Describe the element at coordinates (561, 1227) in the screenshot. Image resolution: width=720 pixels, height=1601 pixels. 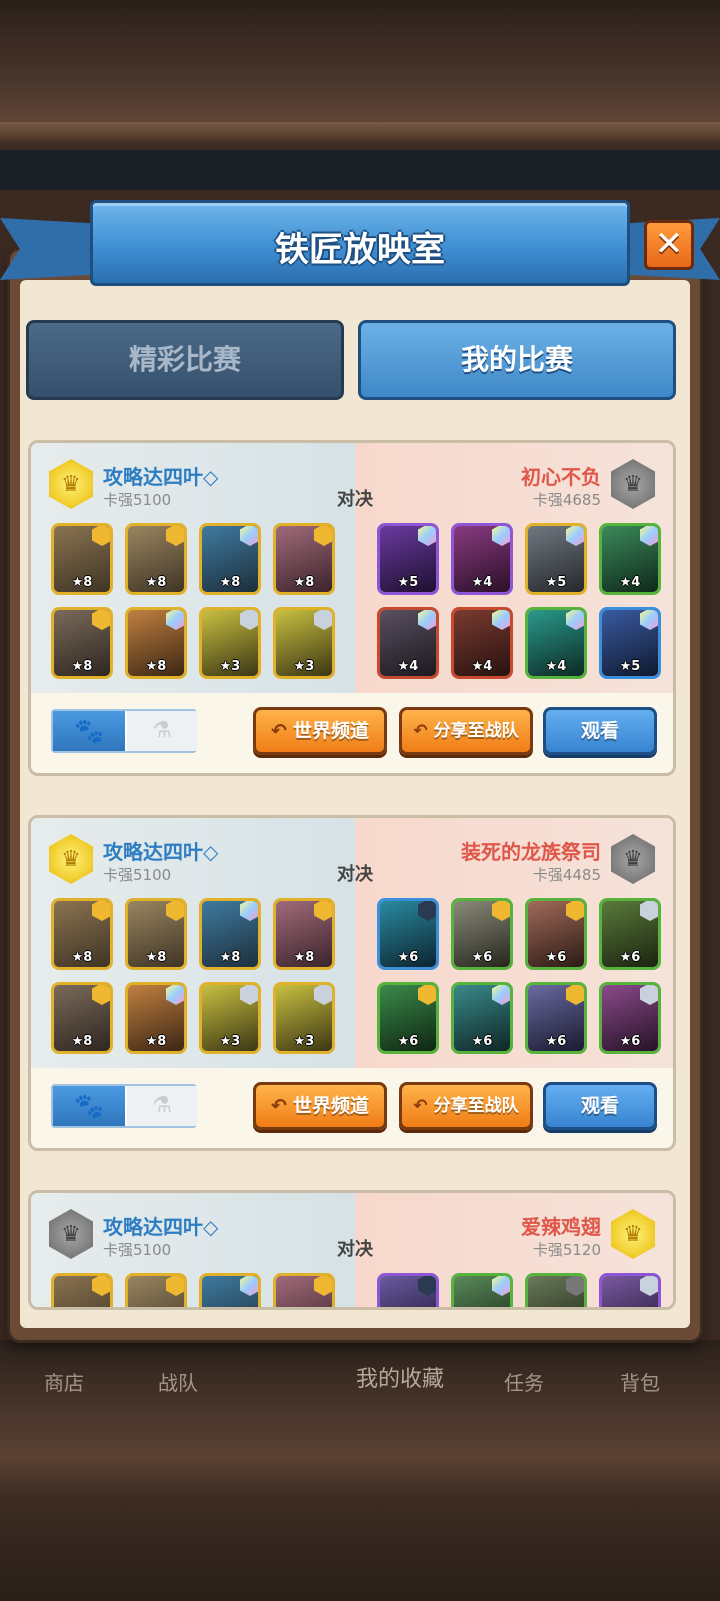
I see `right-player-name: 爱辣鸡翅` at that location.